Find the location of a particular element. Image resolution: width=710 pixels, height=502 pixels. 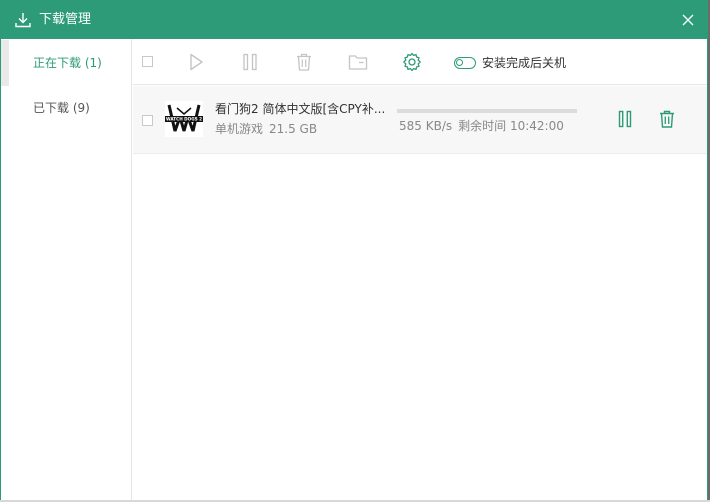

shutdown-toggle-label: 安装完成后关机 is located at coordinates (524, 63).